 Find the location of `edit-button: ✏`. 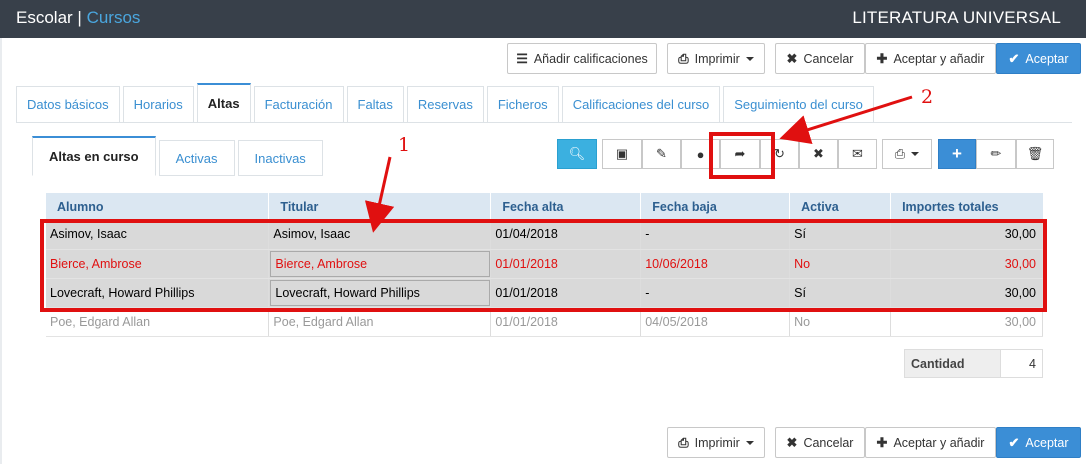

edit-button: ✏ is located at coordinates (996, 154).